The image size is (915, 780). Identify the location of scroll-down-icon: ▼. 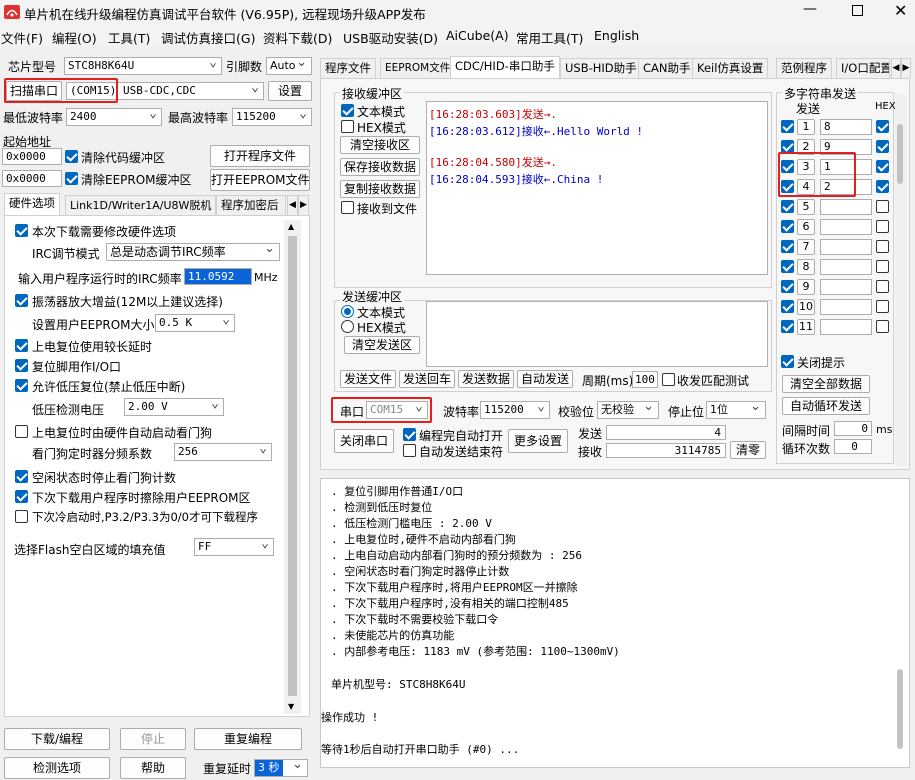
(291, 706).